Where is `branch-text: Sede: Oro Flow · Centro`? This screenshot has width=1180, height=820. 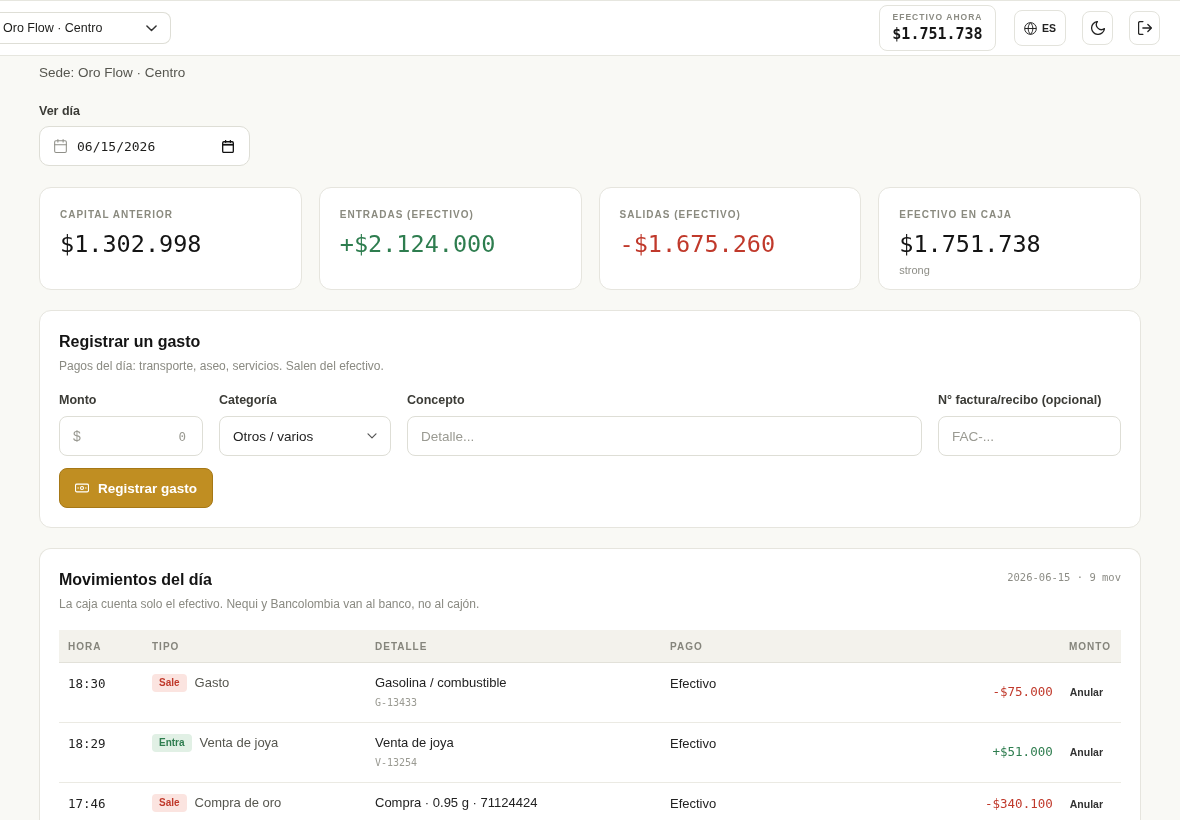
branch-text: Sede: Oro Flow · Centro is located at coordinates (113, 73).